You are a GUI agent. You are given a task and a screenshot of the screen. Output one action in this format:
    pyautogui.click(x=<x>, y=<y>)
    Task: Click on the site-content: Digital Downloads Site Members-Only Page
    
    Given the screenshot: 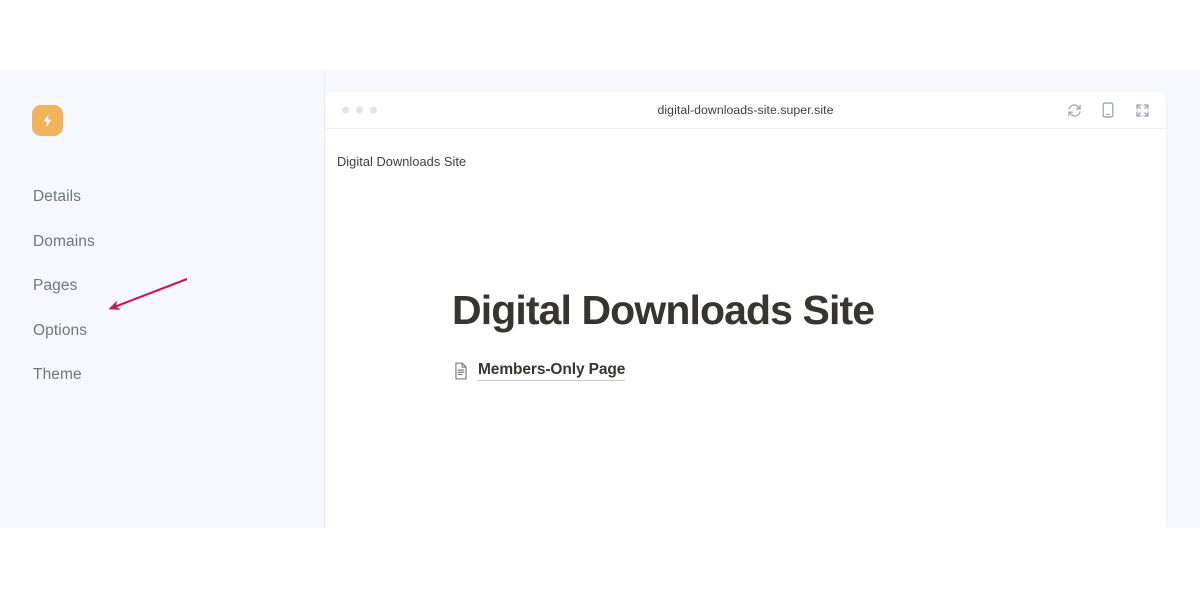 What is the action you would take?
    pyautogui.click(x=752, y=336)
    